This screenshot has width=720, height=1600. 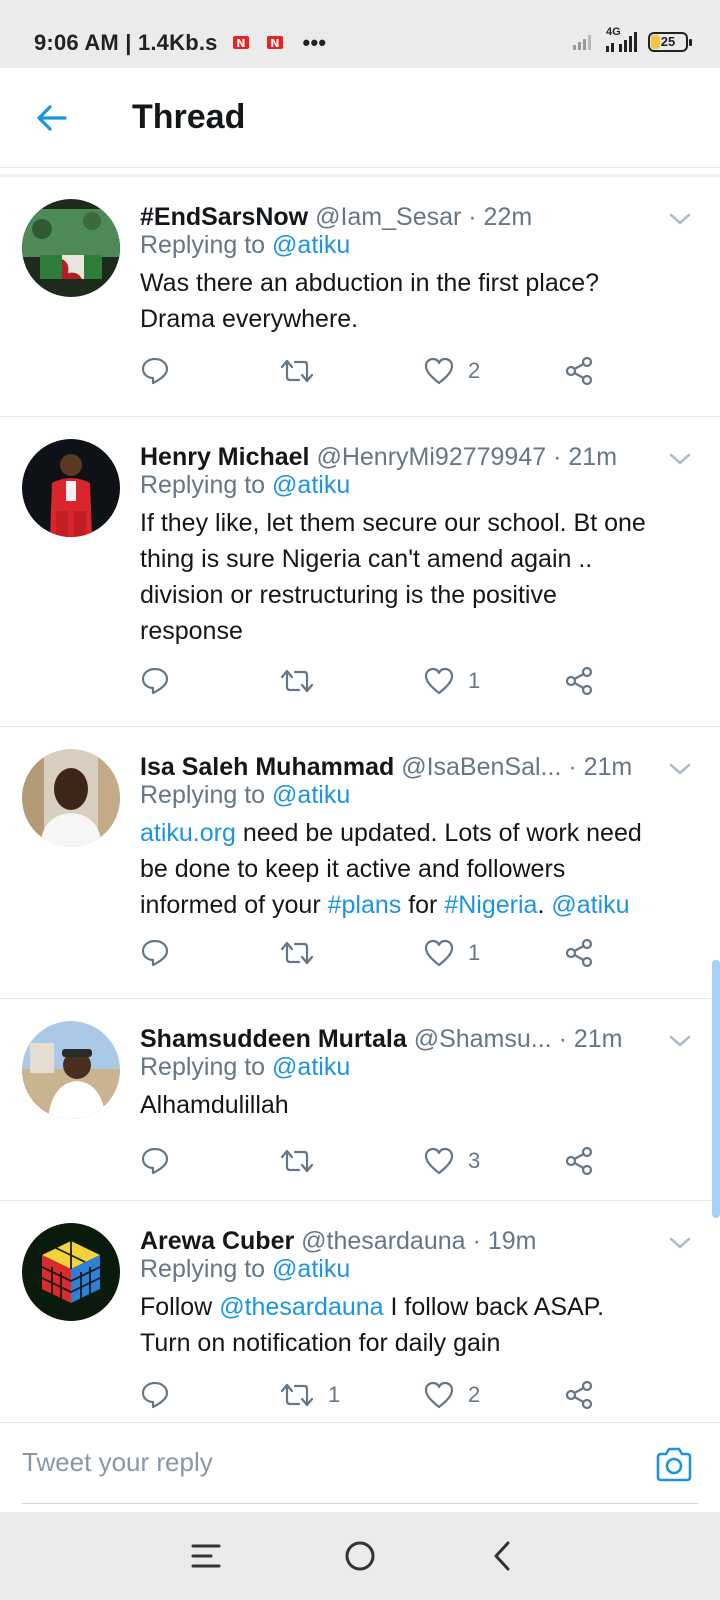 I want to click on camera-icon, so click(x=674, y=1465).